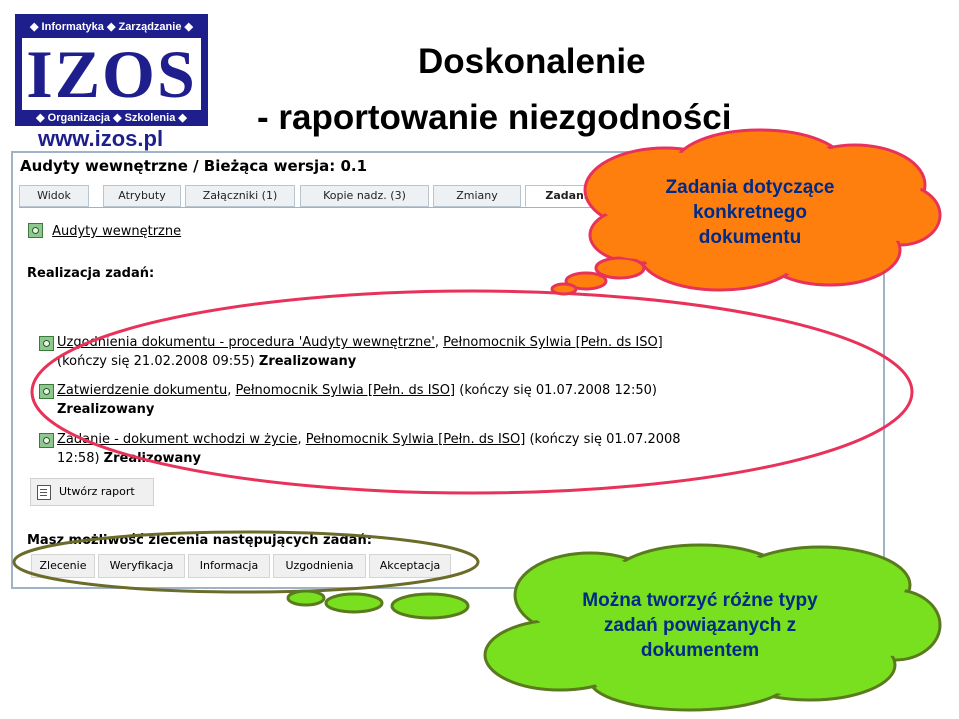  I want to click on green-callout-line: Można tworzyć różne typy, so click(700, 600).